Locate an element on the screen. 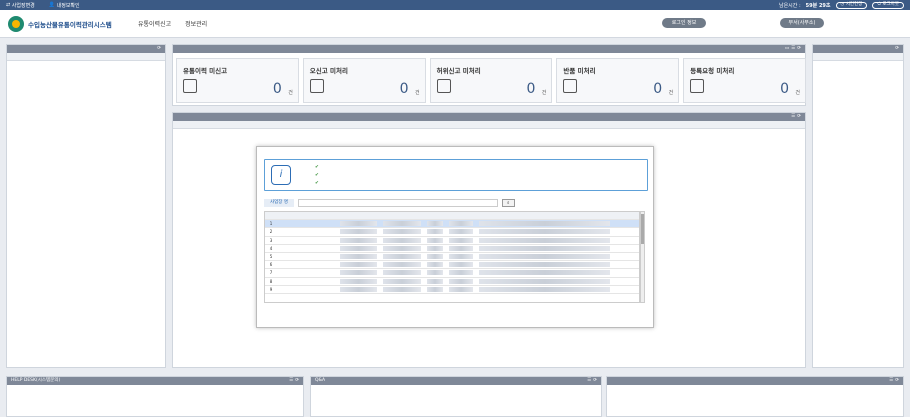  qa-panel: Q&A ☰ ⟳ is located at coordinates (456, 396).